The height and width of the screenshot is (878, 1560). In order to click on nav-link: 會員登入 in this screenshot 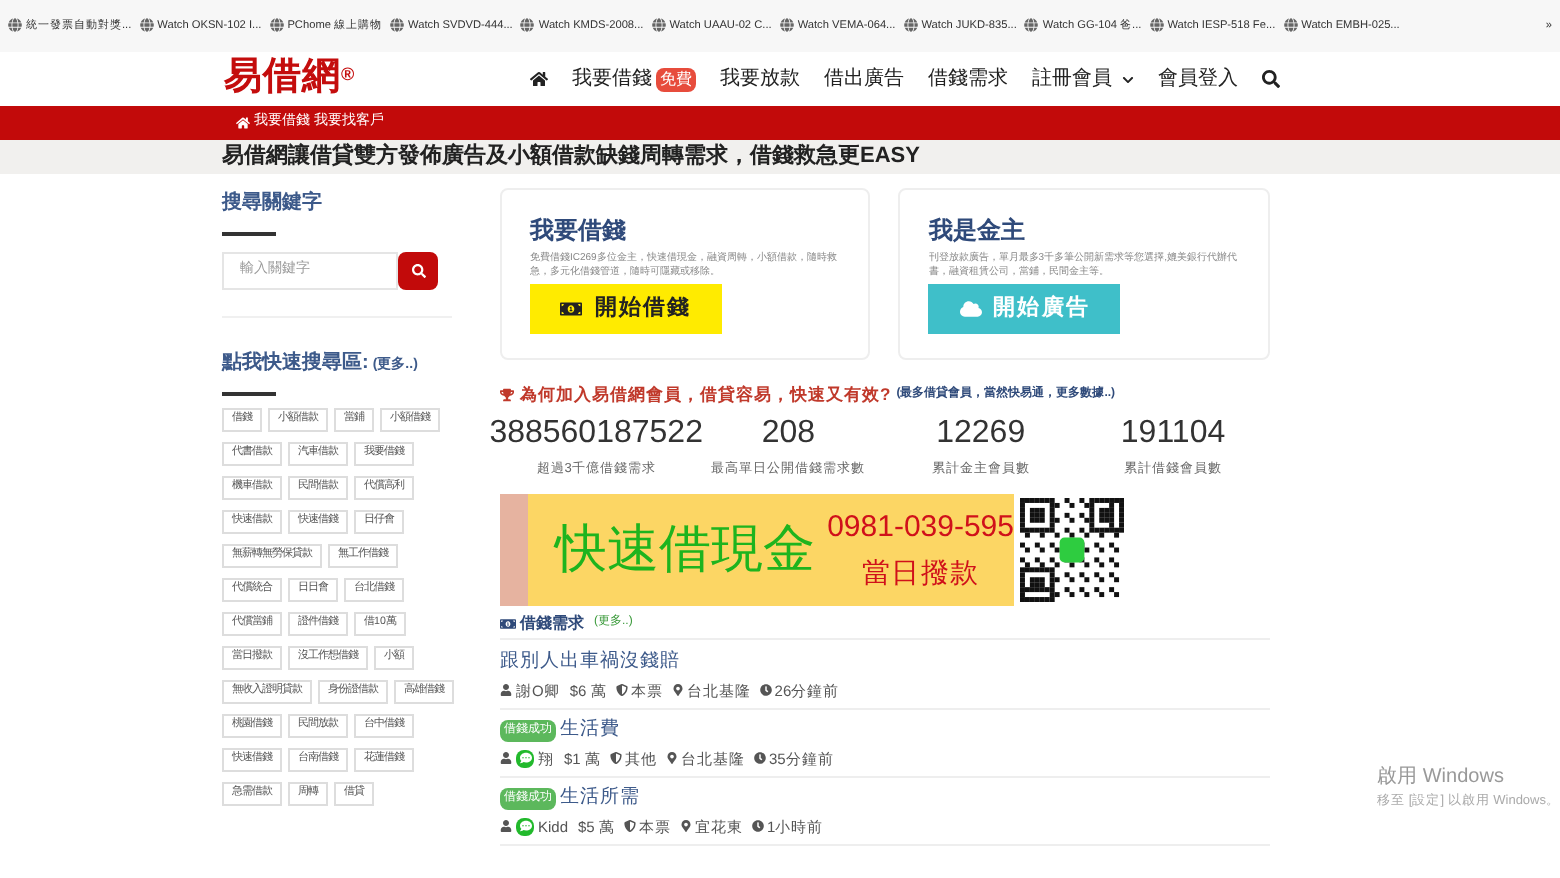, I will do `click(1198, 79)`.